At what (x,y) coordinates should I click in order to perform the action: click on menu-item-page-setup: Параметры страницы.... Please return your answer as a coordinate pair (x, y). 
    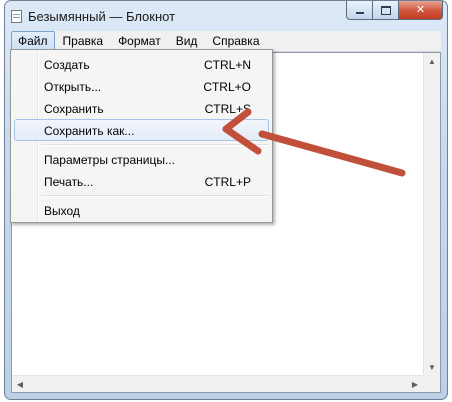
    Looking at the image, I should click on (141, 159).